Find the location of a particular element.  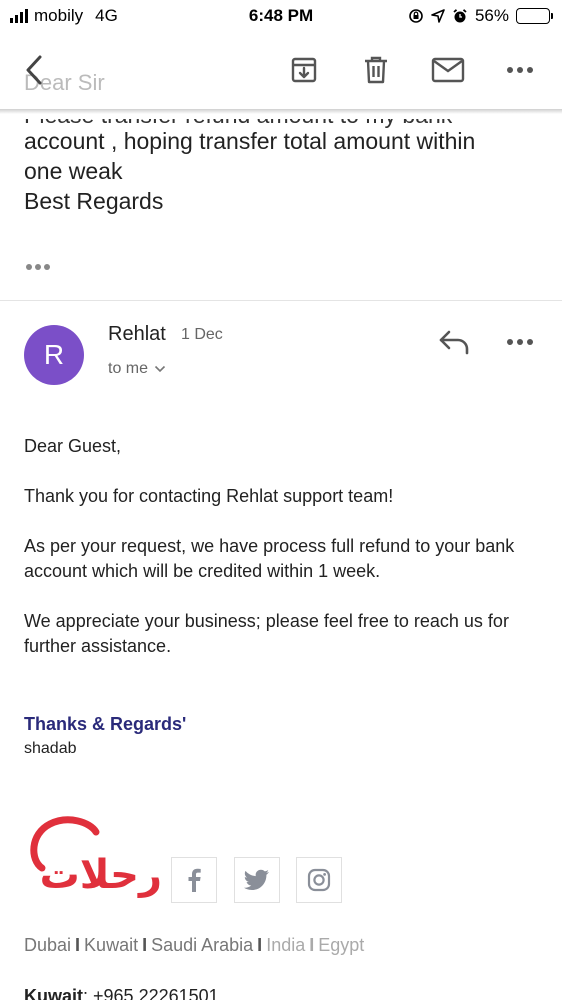

rehlat-logo: رحلات is located at coordinates (99, 856).